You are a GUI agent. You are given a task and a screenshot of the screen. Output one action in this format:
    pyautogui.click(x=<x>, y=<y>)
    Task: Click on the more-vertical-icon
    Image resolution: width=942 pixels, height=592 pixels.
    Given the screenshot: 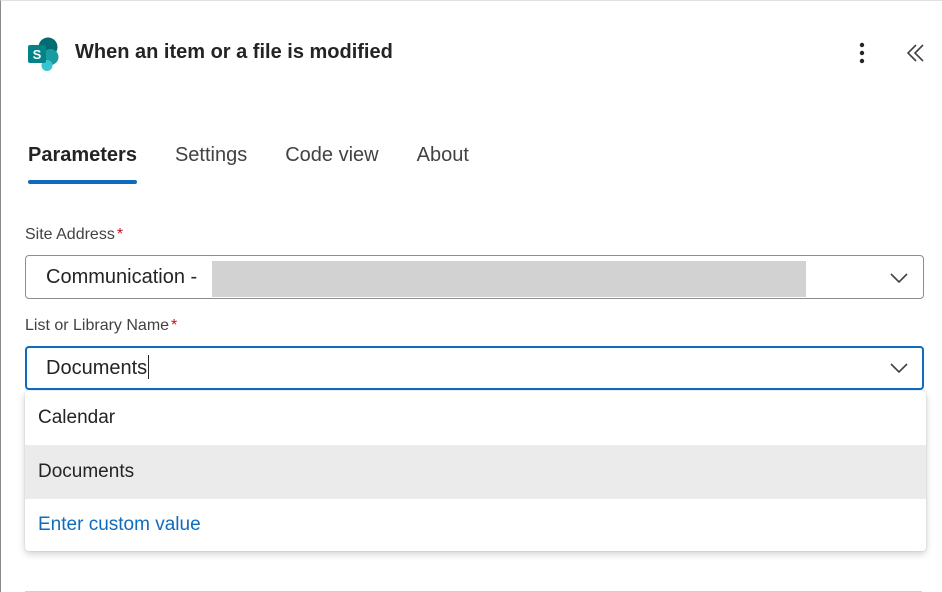 What is the action you would take?
    pyautogui.click(x=862, y=53)
    